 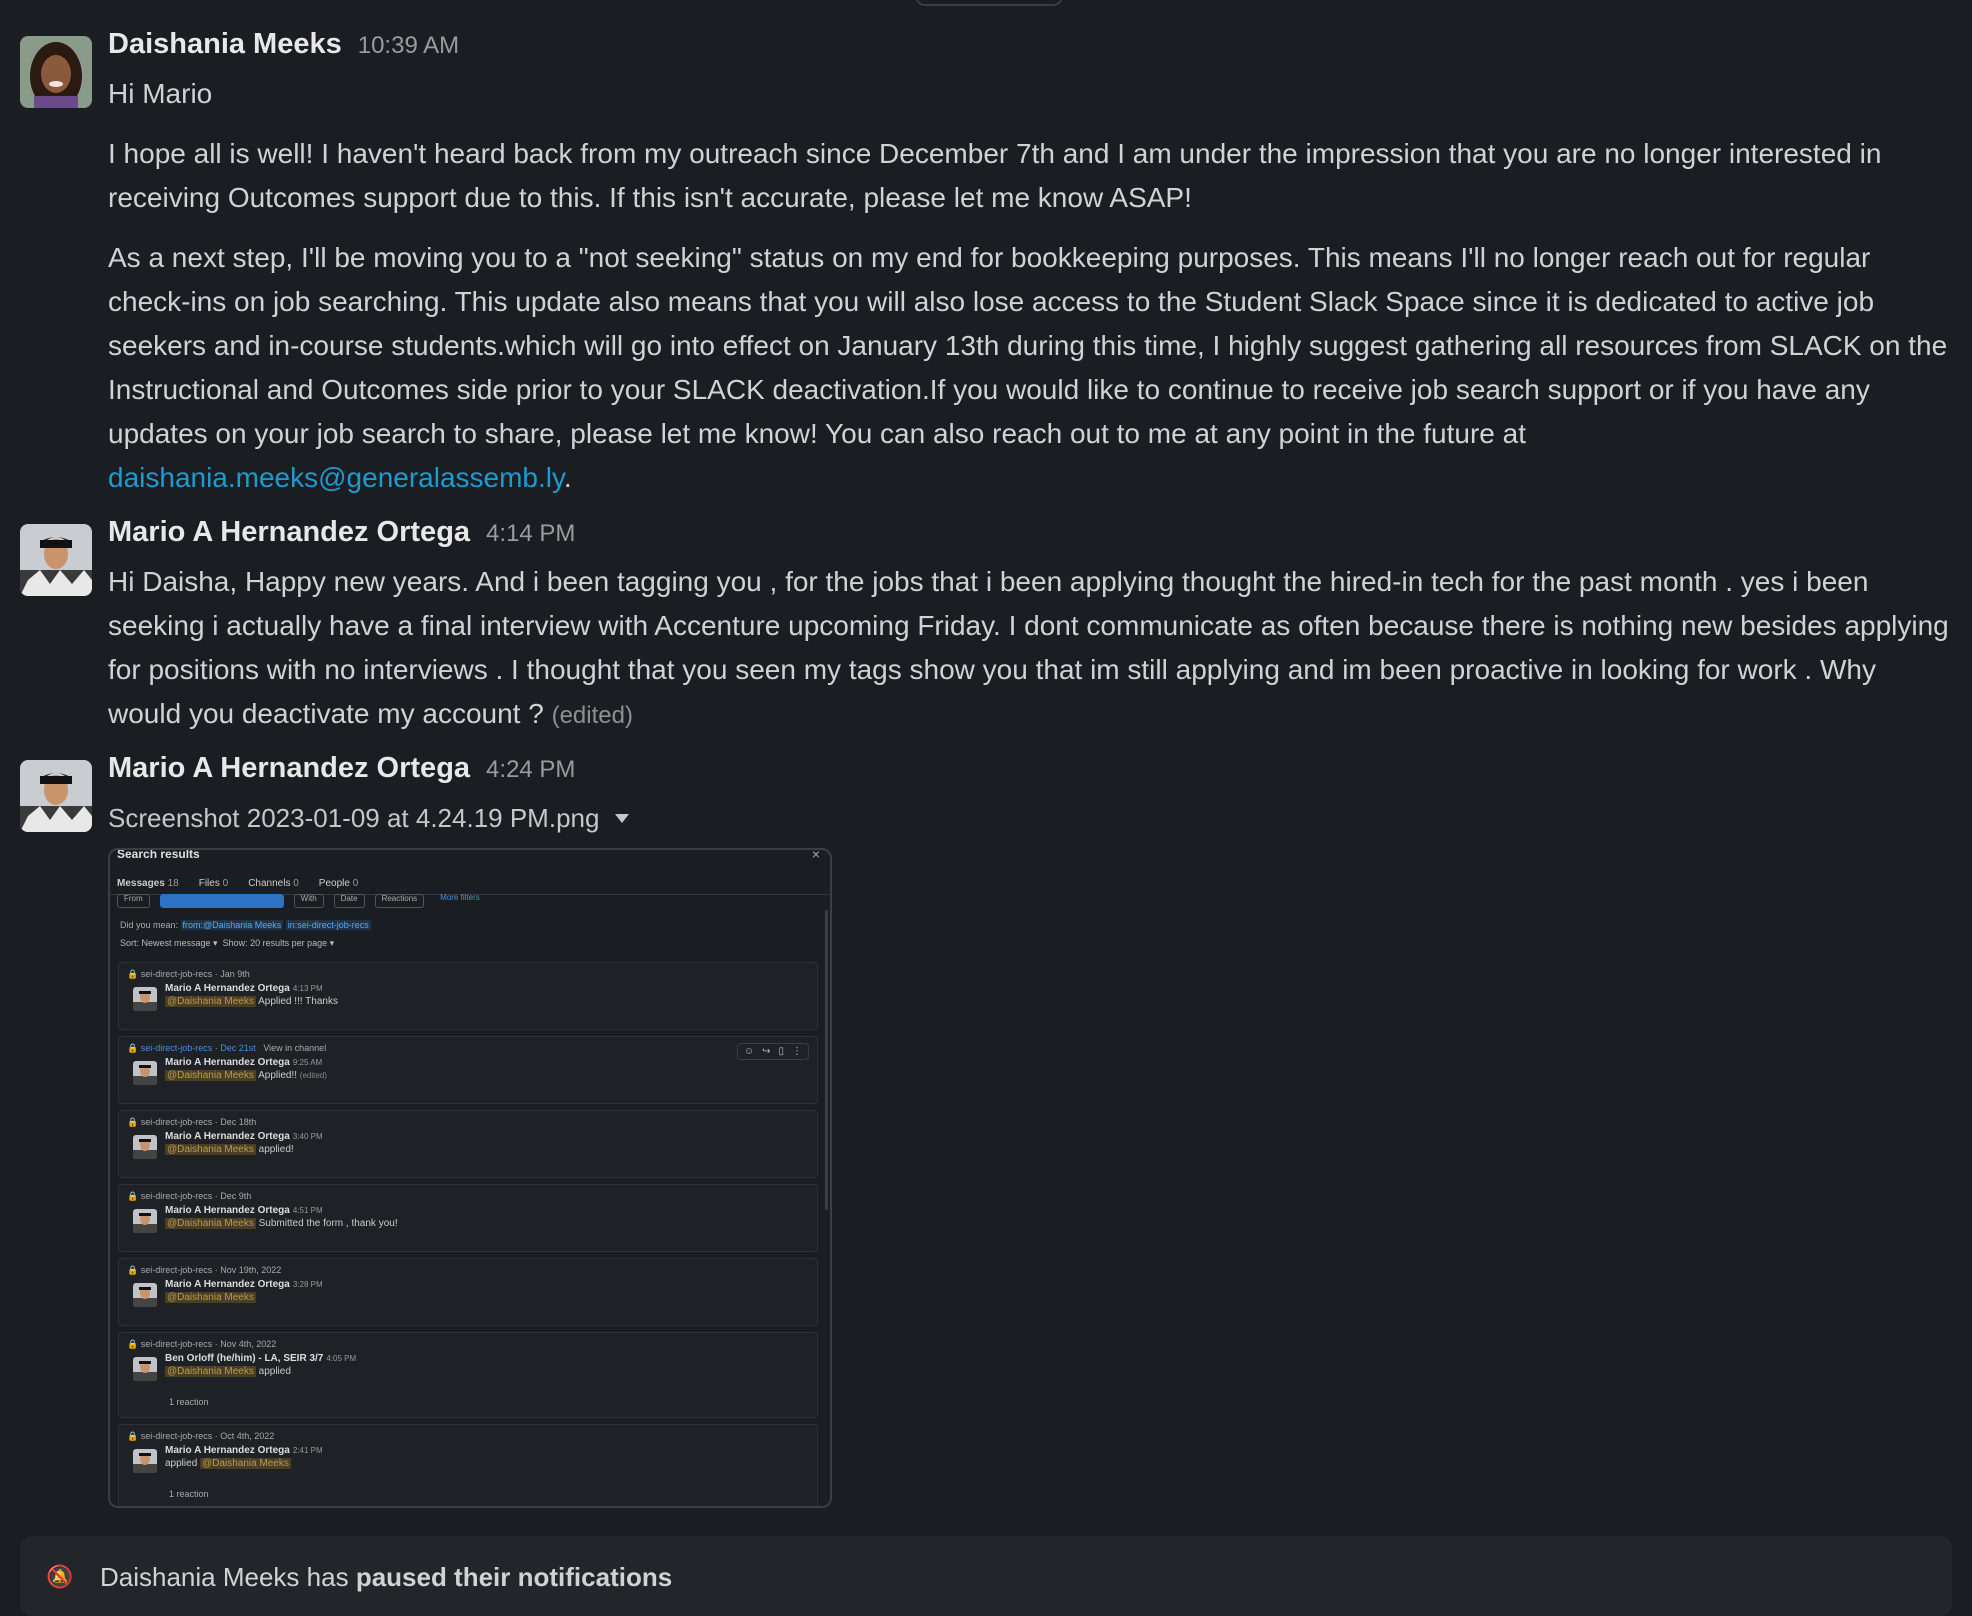 I want to click on scrollbar, so click(x=826, y=1060).